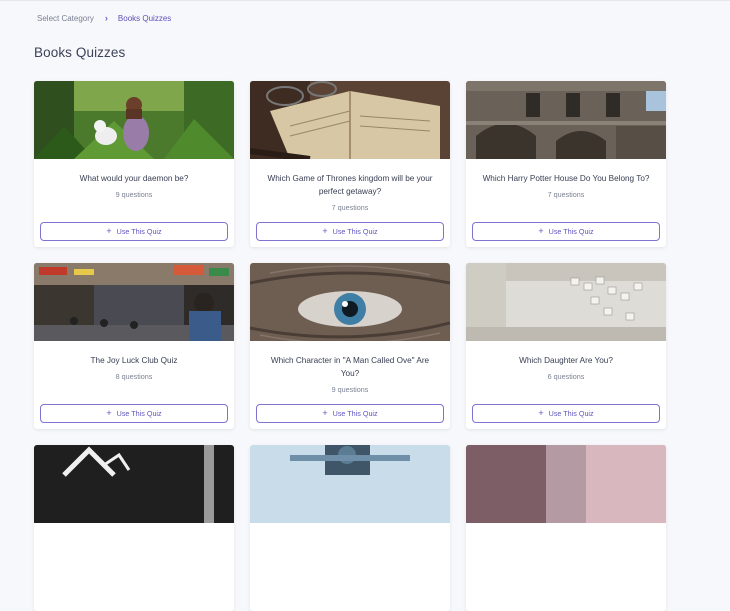  Describe the element at coordinates (134, 178) in the screenshot. I see `quiz-title: What would your daemon be?` at that location.